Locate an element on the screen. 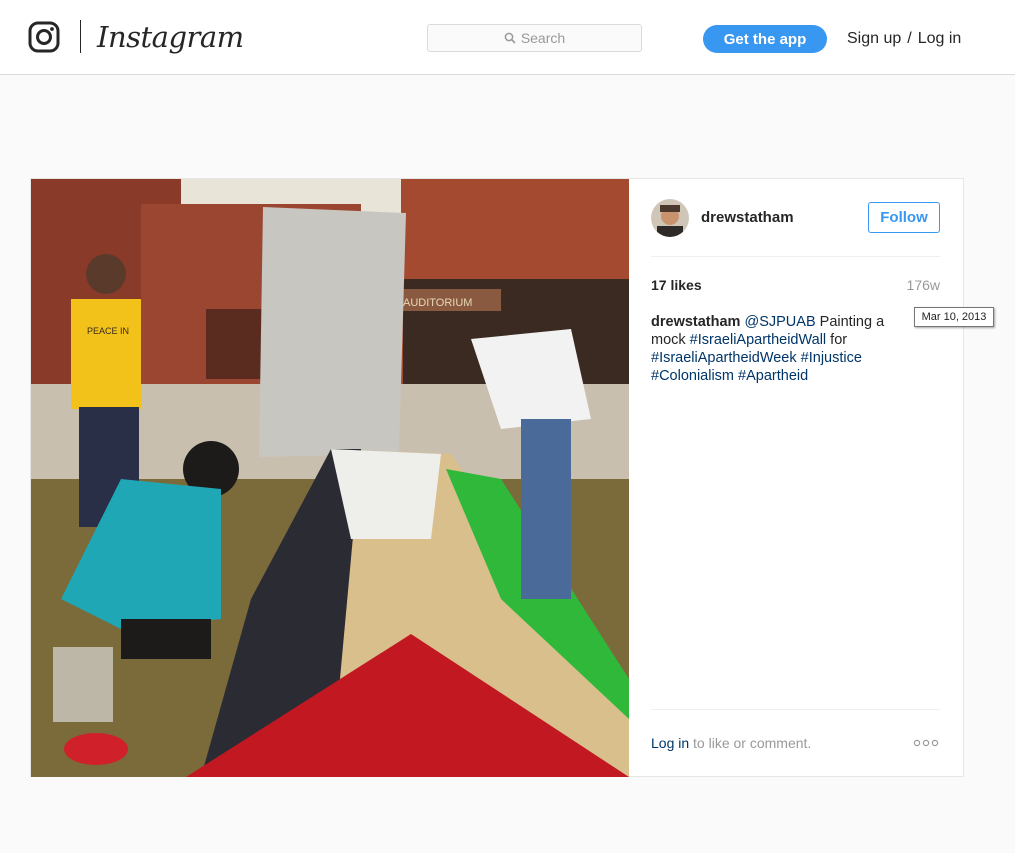 This screenshot has height=853, width=1015. photo-shirt-text: PEACE IN is located at coordinates (108, 331).